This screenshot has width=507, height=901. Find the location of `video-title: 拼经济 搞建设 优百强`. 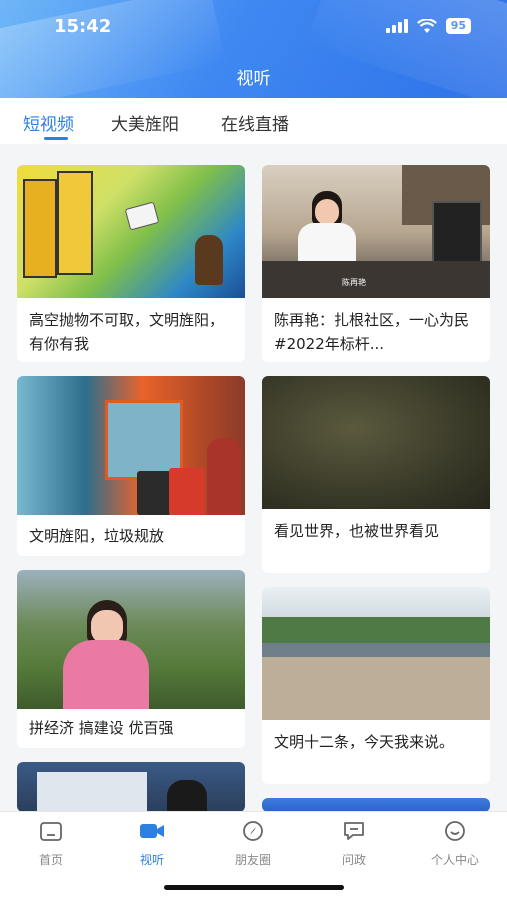

video-title: 拼经济 搞建设 优百强 is located at coordinates (101, 728).